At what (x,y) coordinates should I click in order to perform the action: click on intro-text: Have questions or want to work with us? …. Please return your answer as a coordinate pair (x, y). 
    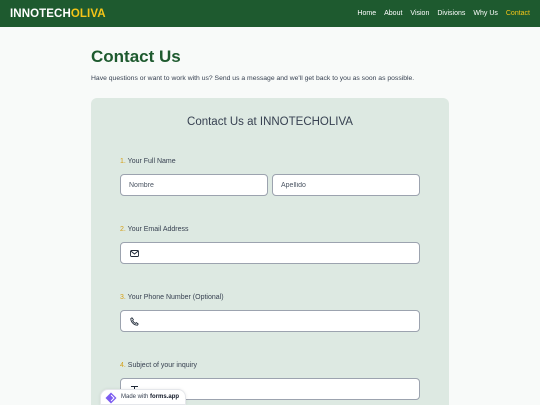
    Looking at the image, I should click on (253, 78).